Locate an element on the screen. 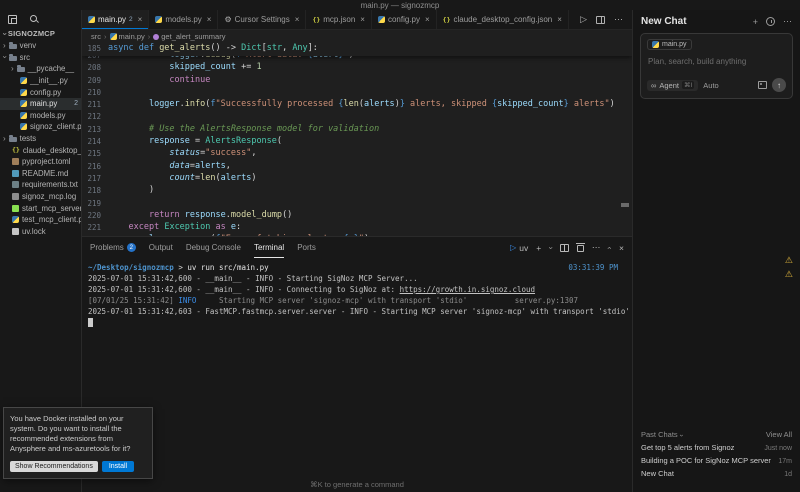 The image size is (800, 492). tab-cursor-settings: ⚙ Cursor Settings × is located at coordinates (262, 19).